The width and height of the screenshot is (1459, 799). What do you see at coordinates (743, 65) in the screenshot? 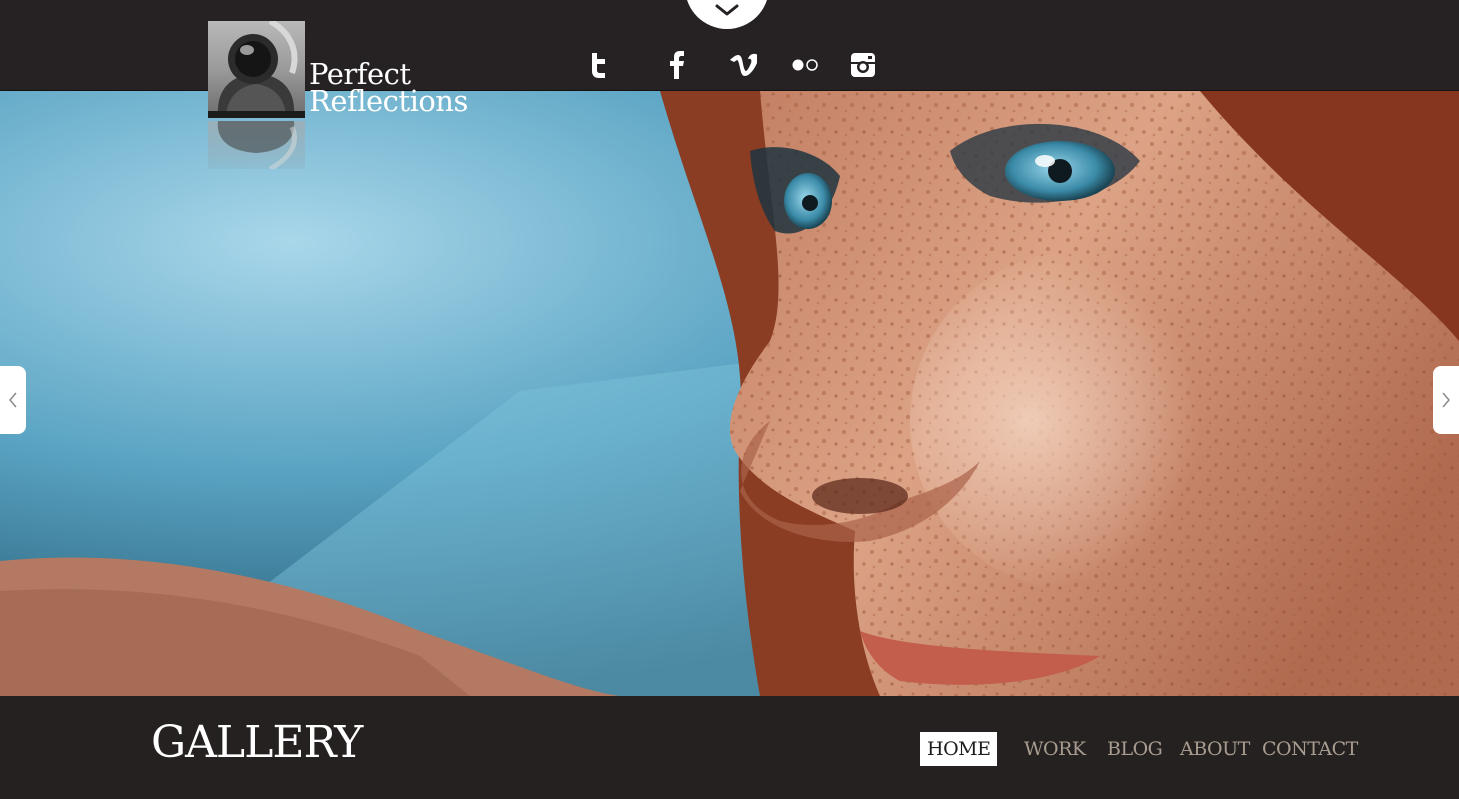
I see `vimeo-icon` at bounding box center [743, 65].